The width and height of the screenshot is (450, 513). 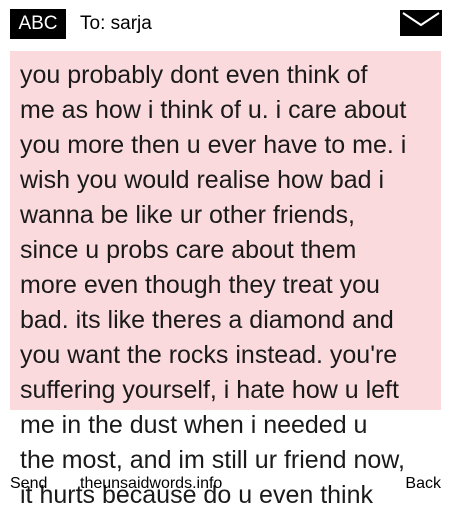 I want to click on message-line: you want the rocks instead. you're, so click(x=209, y=355).